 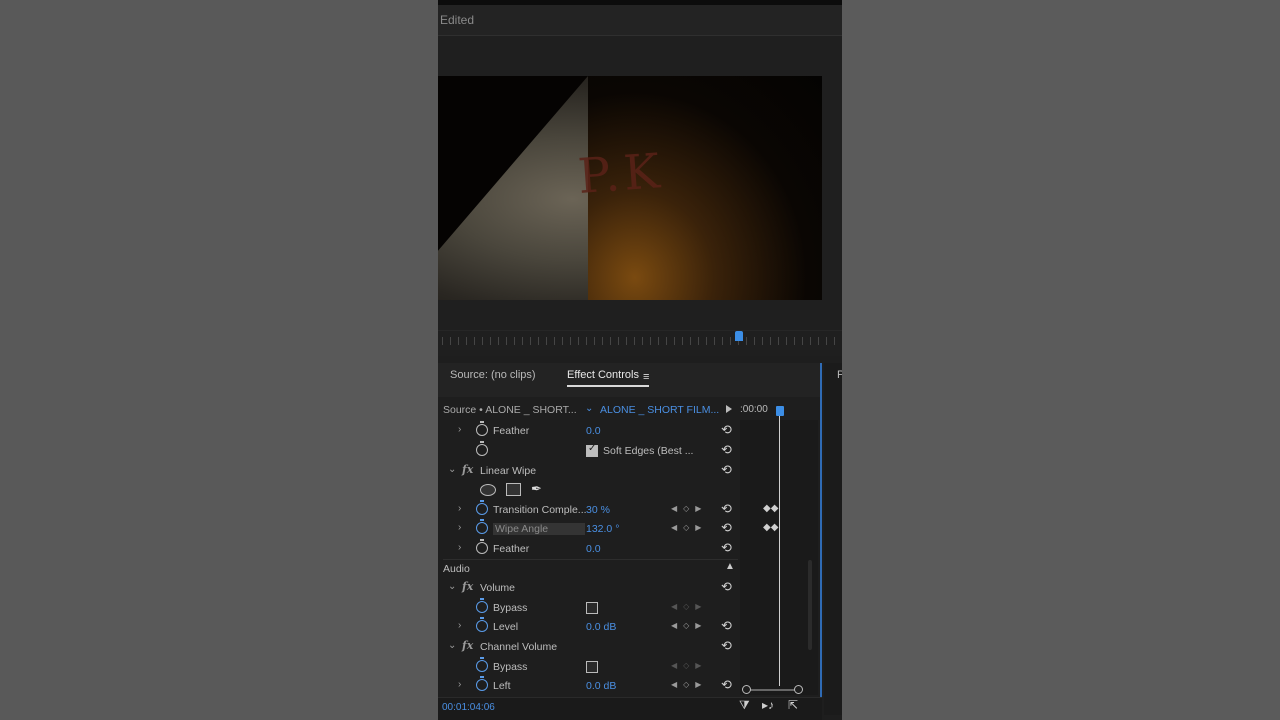 What do you see at coordinates (768, 705) in the screenshot?
I see `play-audio-icon: ▸♪` at bounding box center [768, 705].